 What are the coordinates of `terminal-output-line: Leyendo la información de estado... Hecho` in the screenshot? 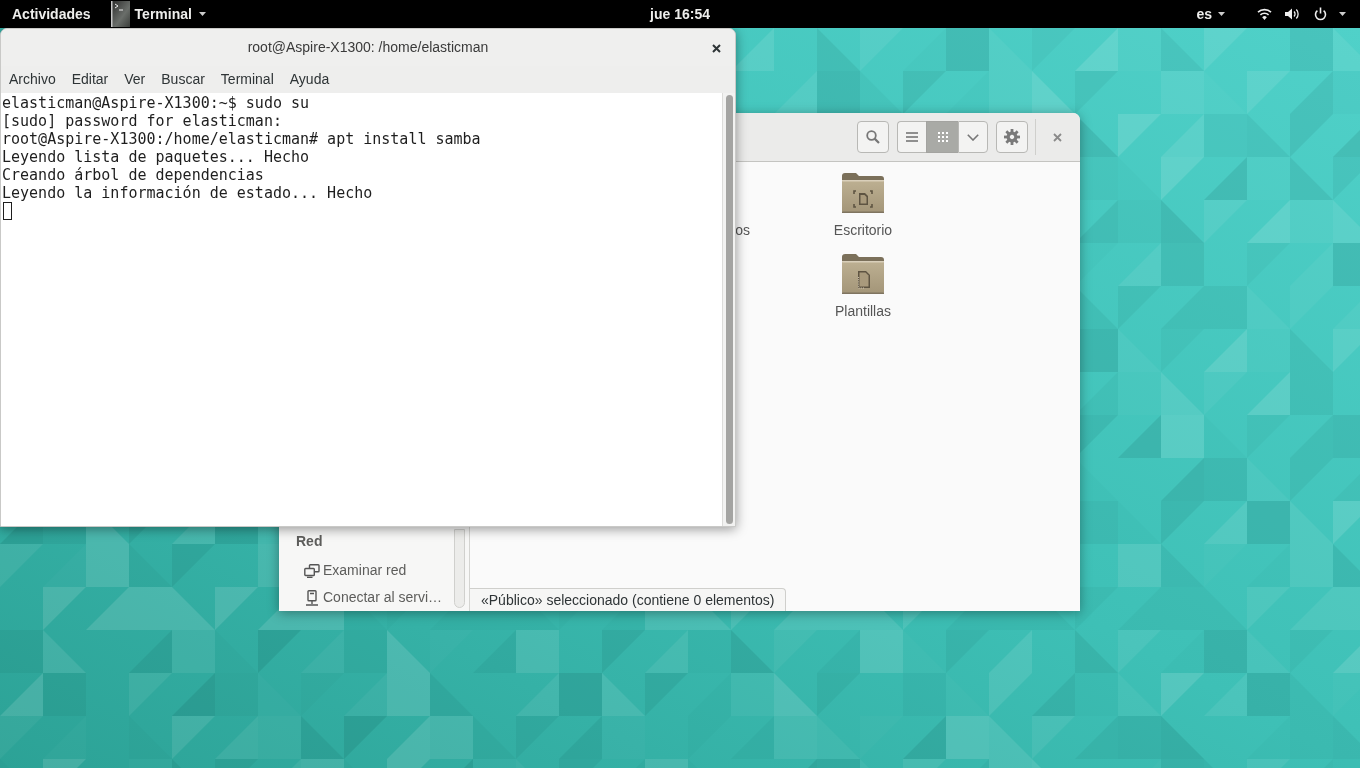 It's located at (187, 193).